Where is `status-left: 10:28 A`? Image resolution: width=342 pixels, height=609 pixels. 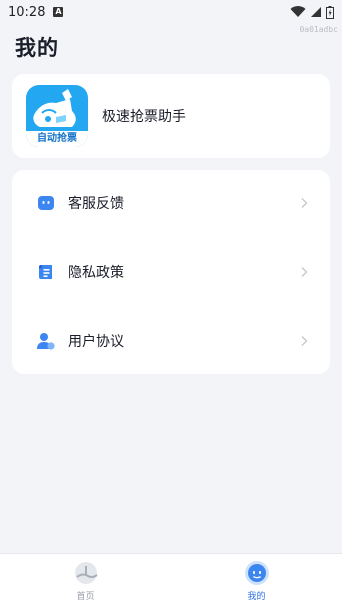
status-left: 10:28 A is located at coordinates (36, 12).